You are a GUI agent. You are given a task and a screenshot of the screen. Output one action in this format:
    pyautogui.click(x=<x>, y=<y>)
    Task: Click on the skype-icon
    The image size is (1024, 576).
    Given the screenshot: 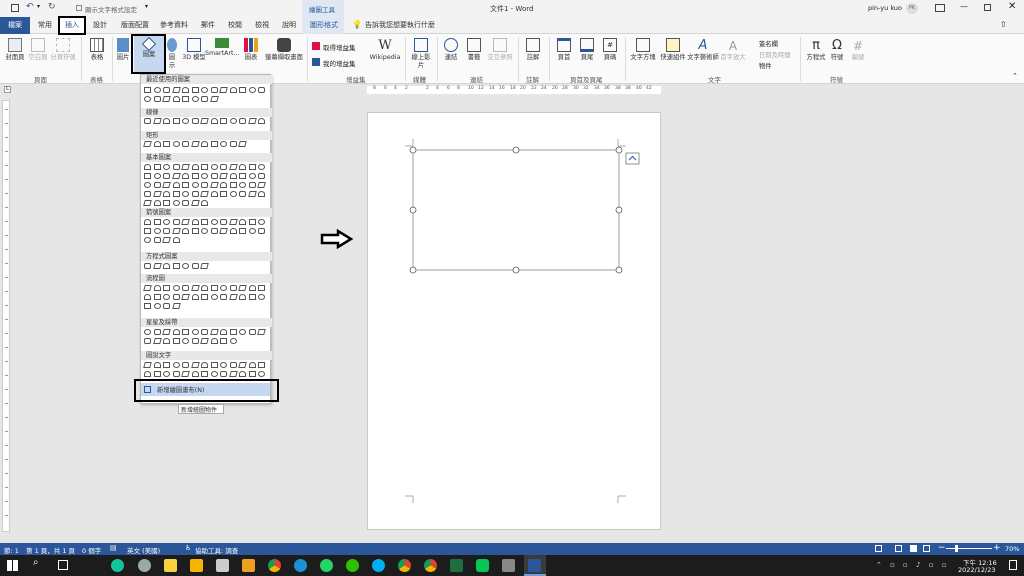 What is the action you would take?
    pyautogui.click(x=378, y=565)
    